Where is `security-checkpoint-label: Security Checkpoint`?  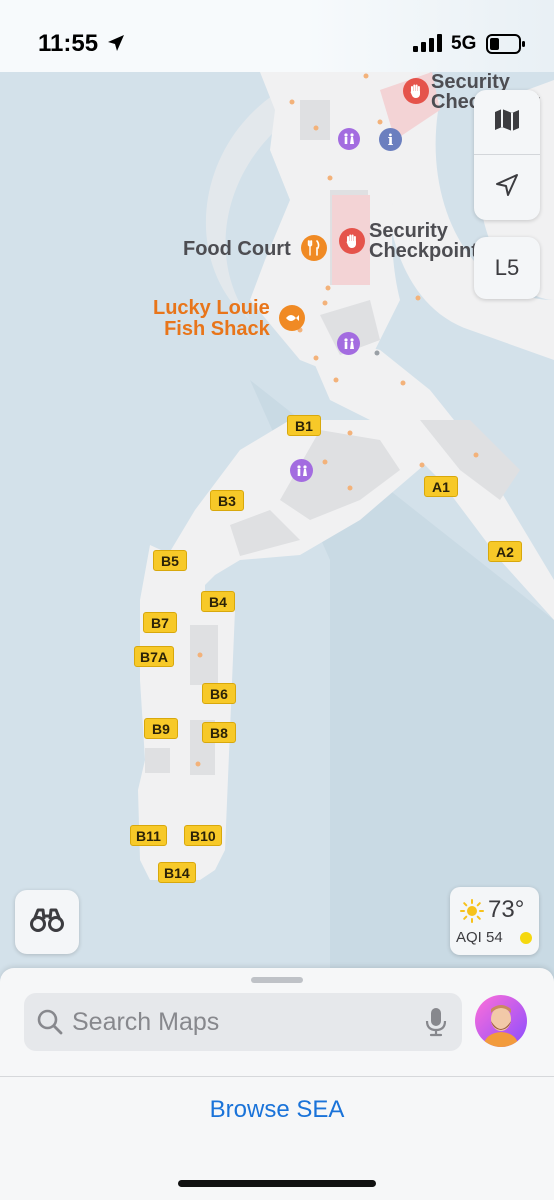
security-checkpoint-label: Security Checkpoint is located at coordinates (423, 241).